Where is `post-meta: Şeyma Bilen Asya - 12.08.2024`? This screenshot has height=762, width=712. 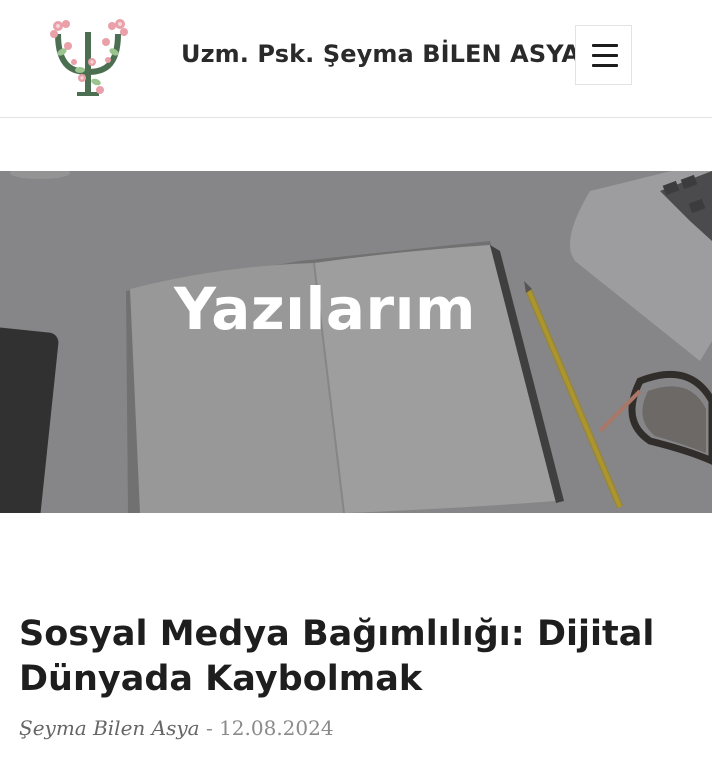 post-meta: Şeyma Bilen Asya - 12.08.2024 is located at coordinates (176, 728).